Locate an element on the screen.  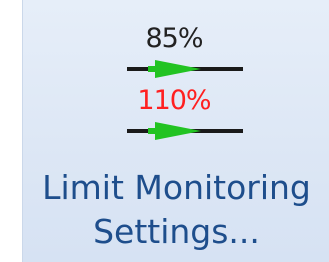
limit-threshold-marker is located at coordinates (185, 131).